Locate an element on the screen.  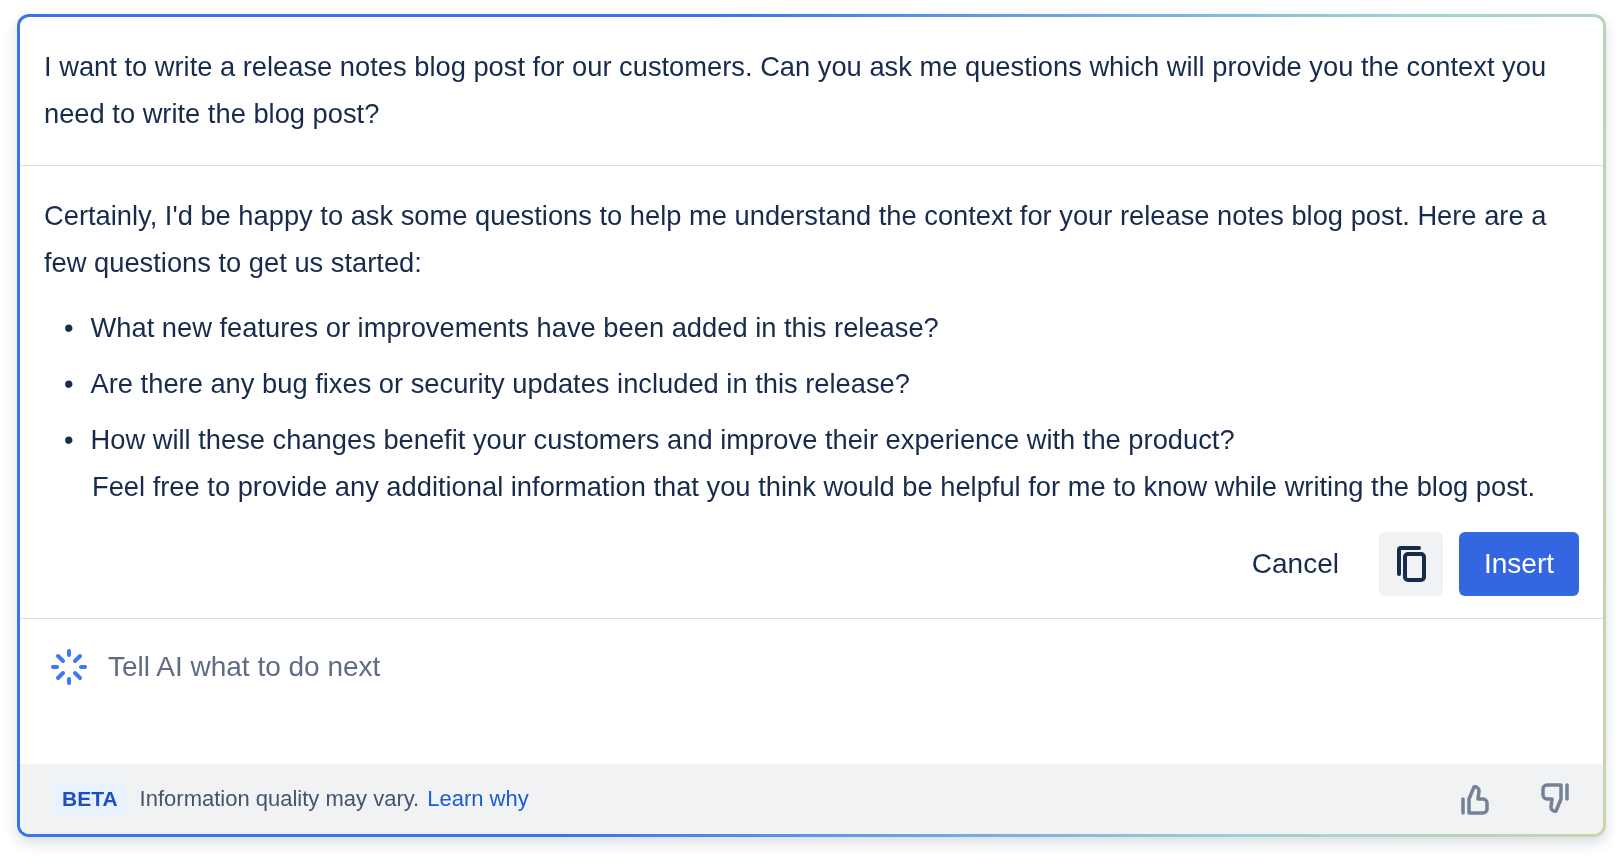
disclaimer-text: Information quality may vary. is located at coordinates (279, 799).